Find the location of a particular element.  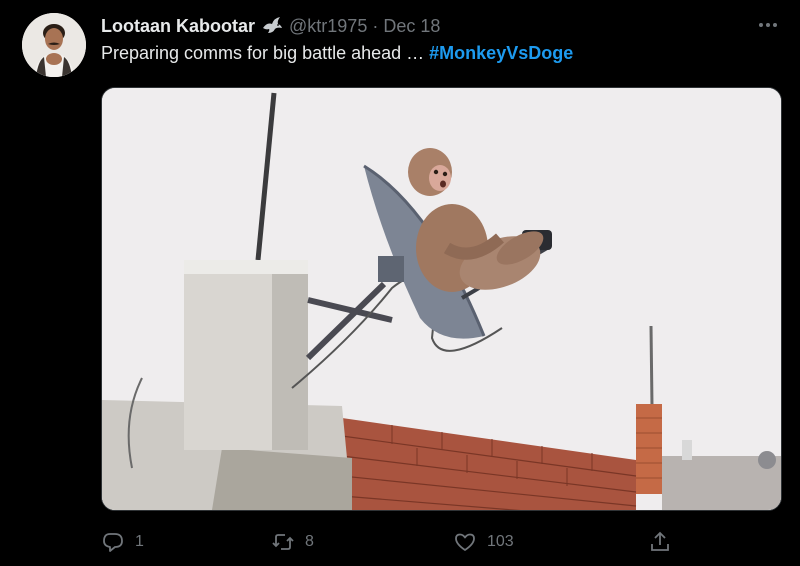

more-icon is located at coordinates (768, 25).